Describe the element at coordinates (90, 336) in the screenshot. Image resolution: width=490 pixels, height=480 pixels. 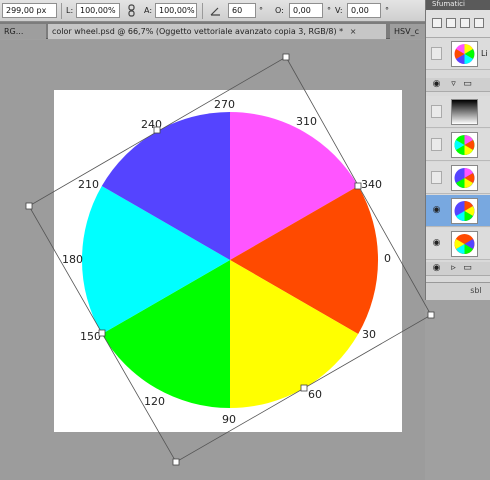
I see `degree-label: 150` at that location.